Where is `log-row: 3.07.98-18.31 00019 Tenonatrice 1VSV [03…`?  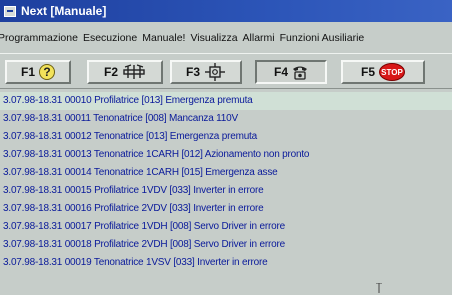
log-row: 3.07.98-18.31 00019 Tenonatrice 1VSV [03… is located at coordinates (226, 263).